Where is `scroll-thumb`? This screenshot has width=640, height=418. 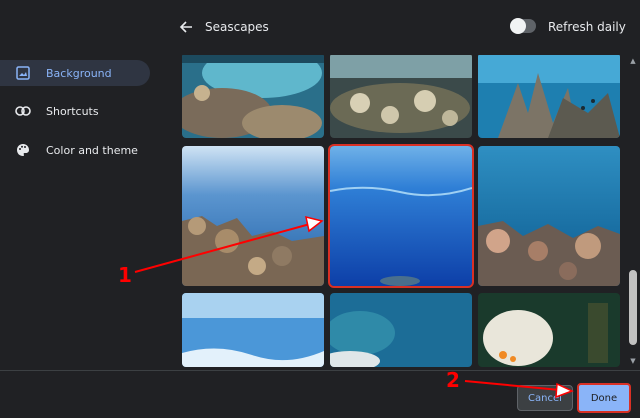
scroll-thumb is located at coordinates (633, 307).